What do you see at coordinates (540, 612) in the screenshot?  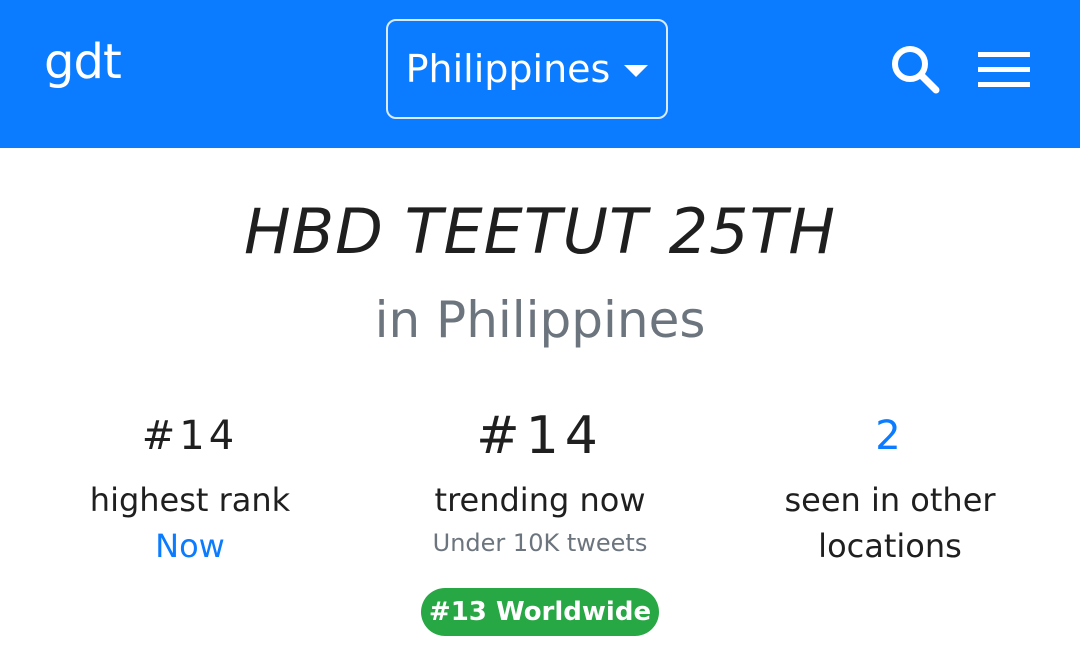 I see `worldwide-rank-badge: #13 Worldwide` at bounding box center [540, 612].